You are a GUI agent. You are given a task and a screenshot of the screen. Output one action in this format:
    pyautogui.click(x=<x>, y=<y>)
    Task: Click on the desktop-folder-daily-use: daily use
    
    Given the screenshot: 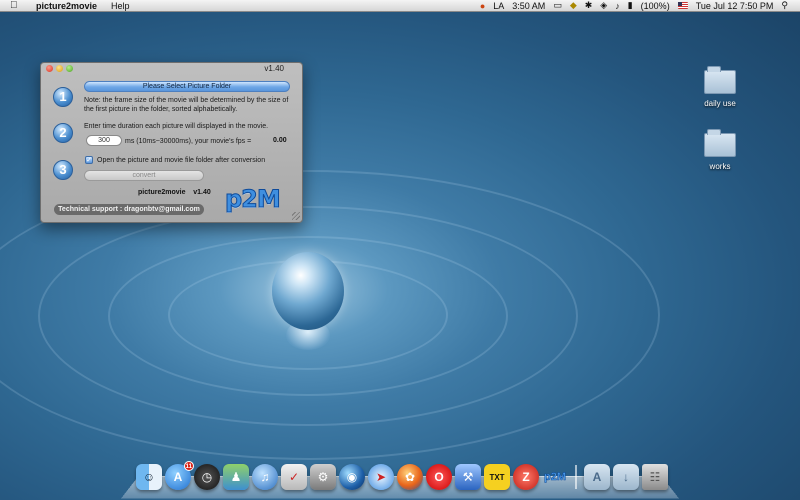 What is the action you would take?
    pyautogui.click(x=720, y=87)
    